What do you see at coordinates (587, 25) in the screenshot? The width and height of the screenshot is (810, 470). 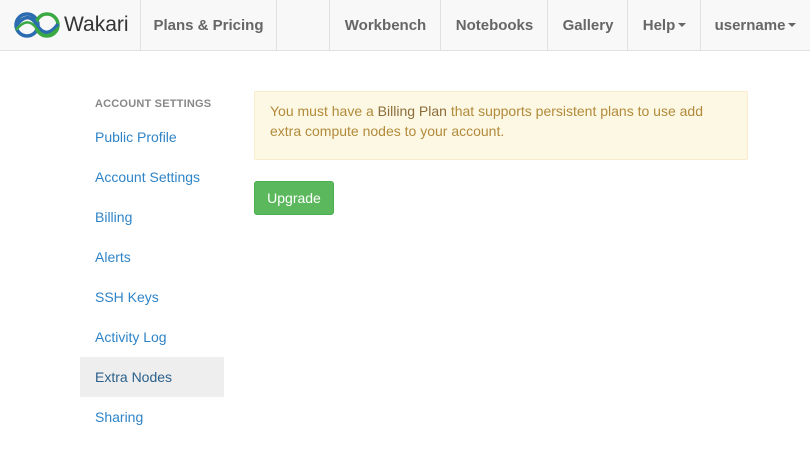 I see `nav-gallery: Gallery` at bounding box center [587, 25].